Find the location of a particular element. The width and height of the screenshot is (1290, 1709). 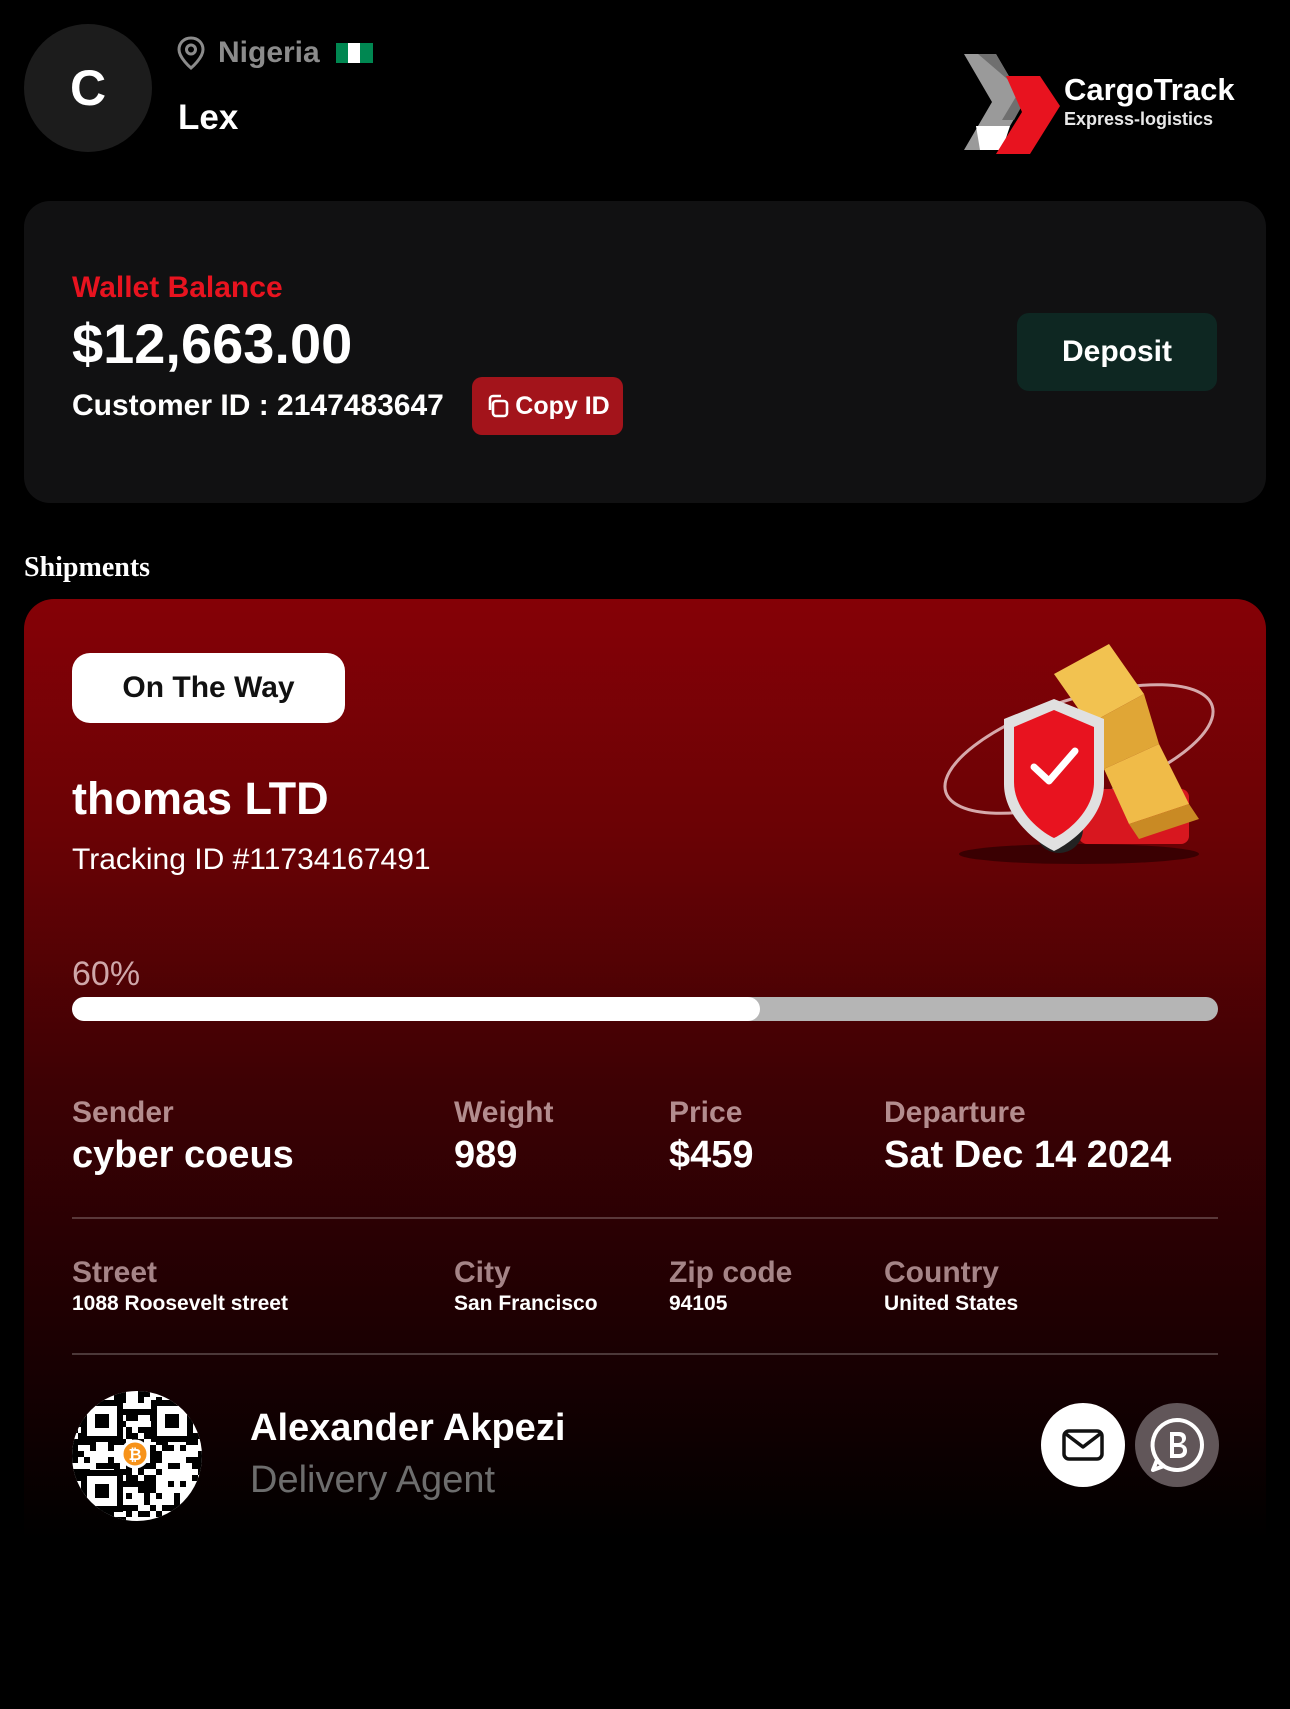

avatar-initial: C is located at coordinates (88, 88).